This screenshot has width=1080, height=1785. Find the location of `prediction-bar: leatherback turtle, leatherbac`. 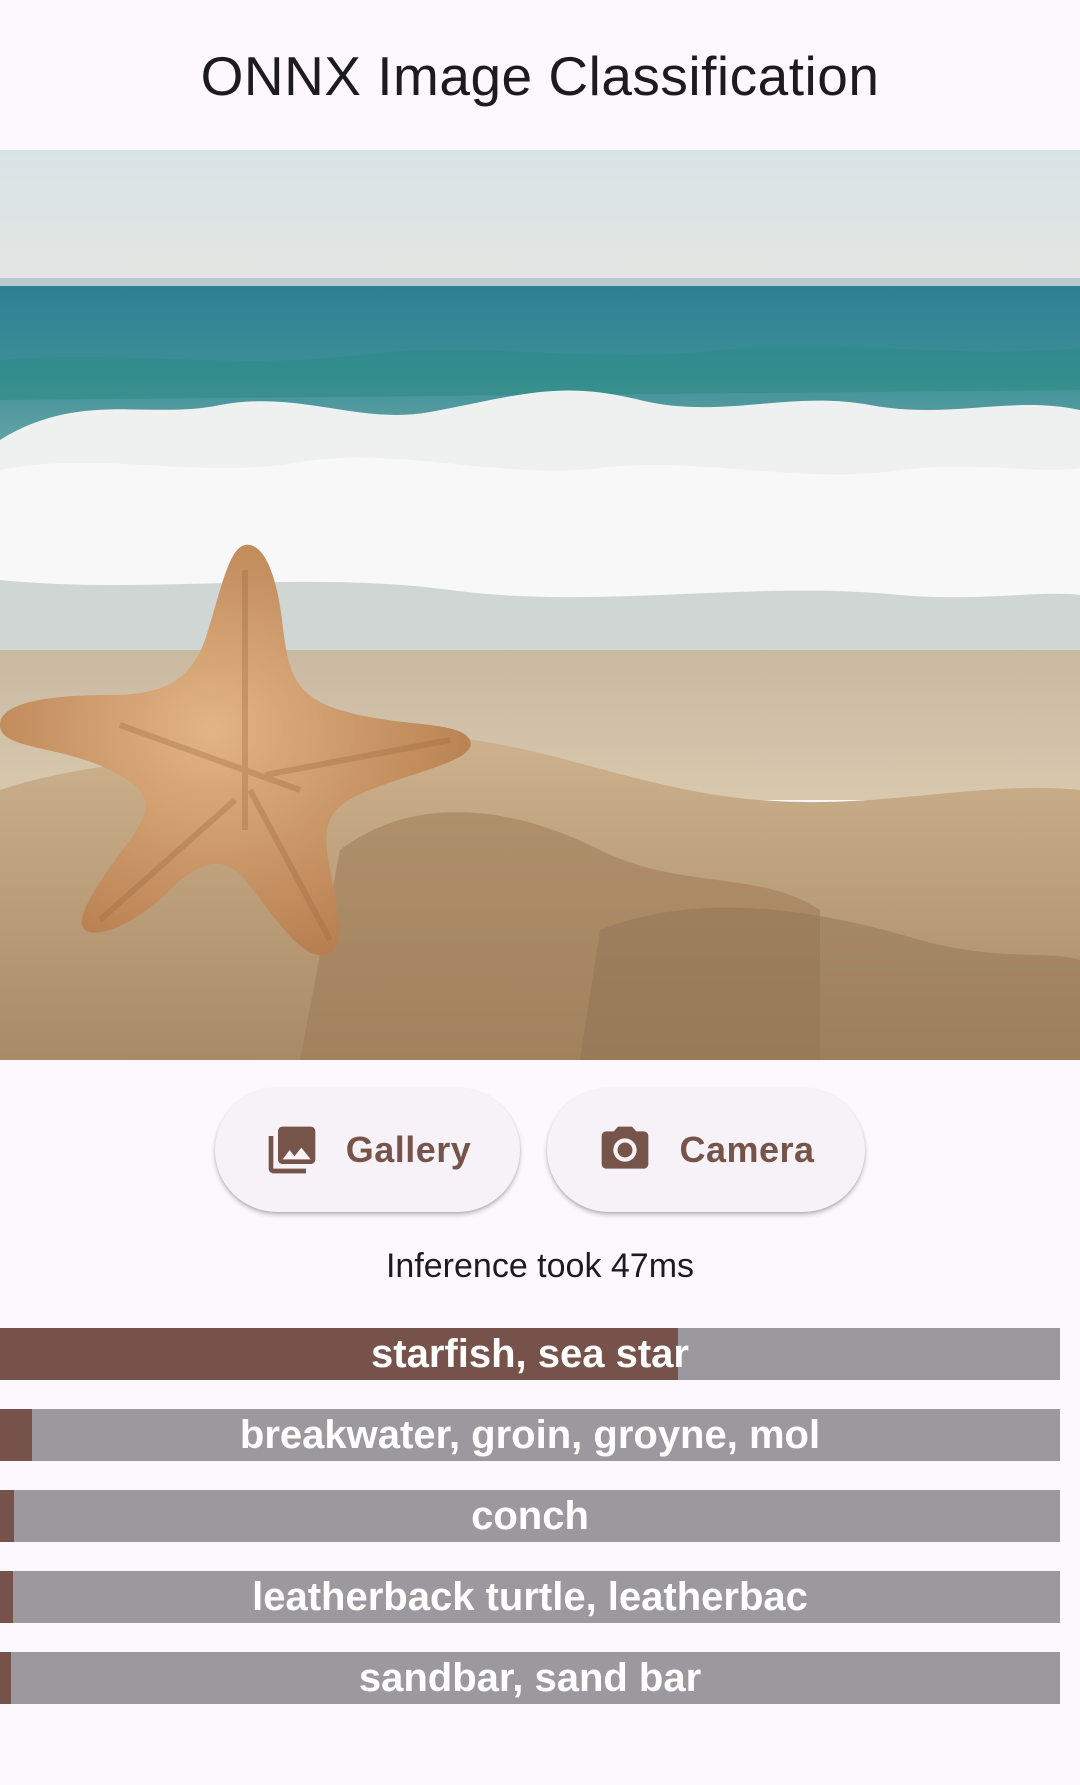

prediction-bar: leatherback turtle, leatherbac is located at coordinates (530, 1597).